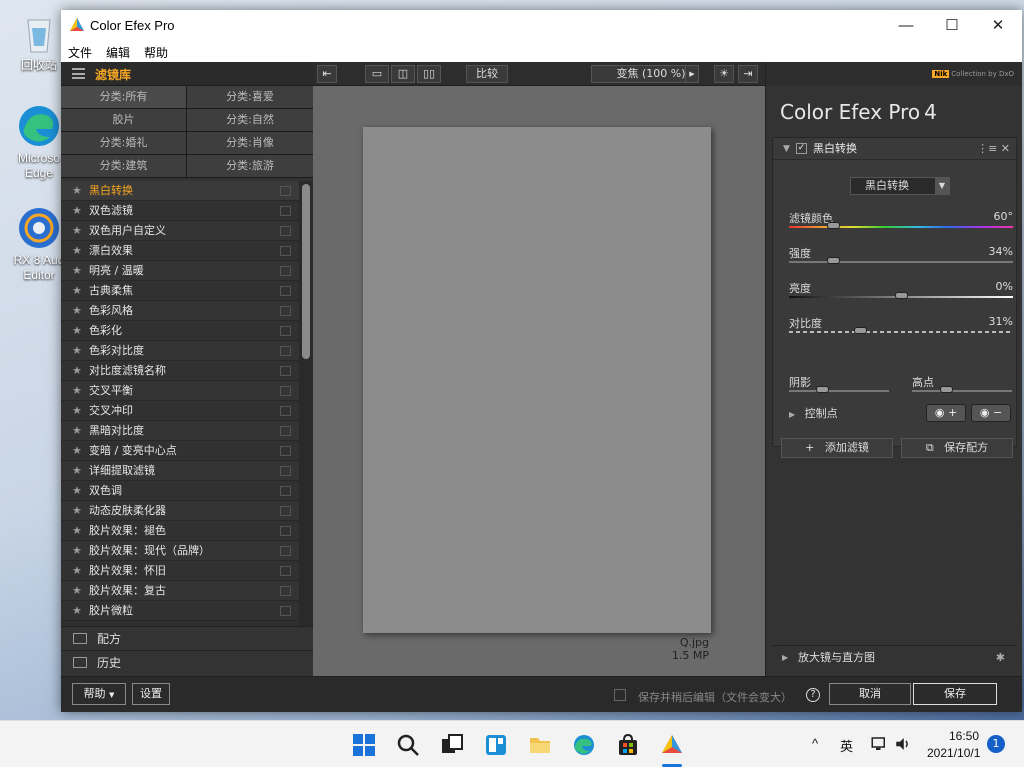 The height and width of the screenshot is (767, 1024). What do you see at coordinates (957, 448) in the screenshot?
I see `save-recipe-button: ⧉ 保存配方` at bounding box center [957, 448].